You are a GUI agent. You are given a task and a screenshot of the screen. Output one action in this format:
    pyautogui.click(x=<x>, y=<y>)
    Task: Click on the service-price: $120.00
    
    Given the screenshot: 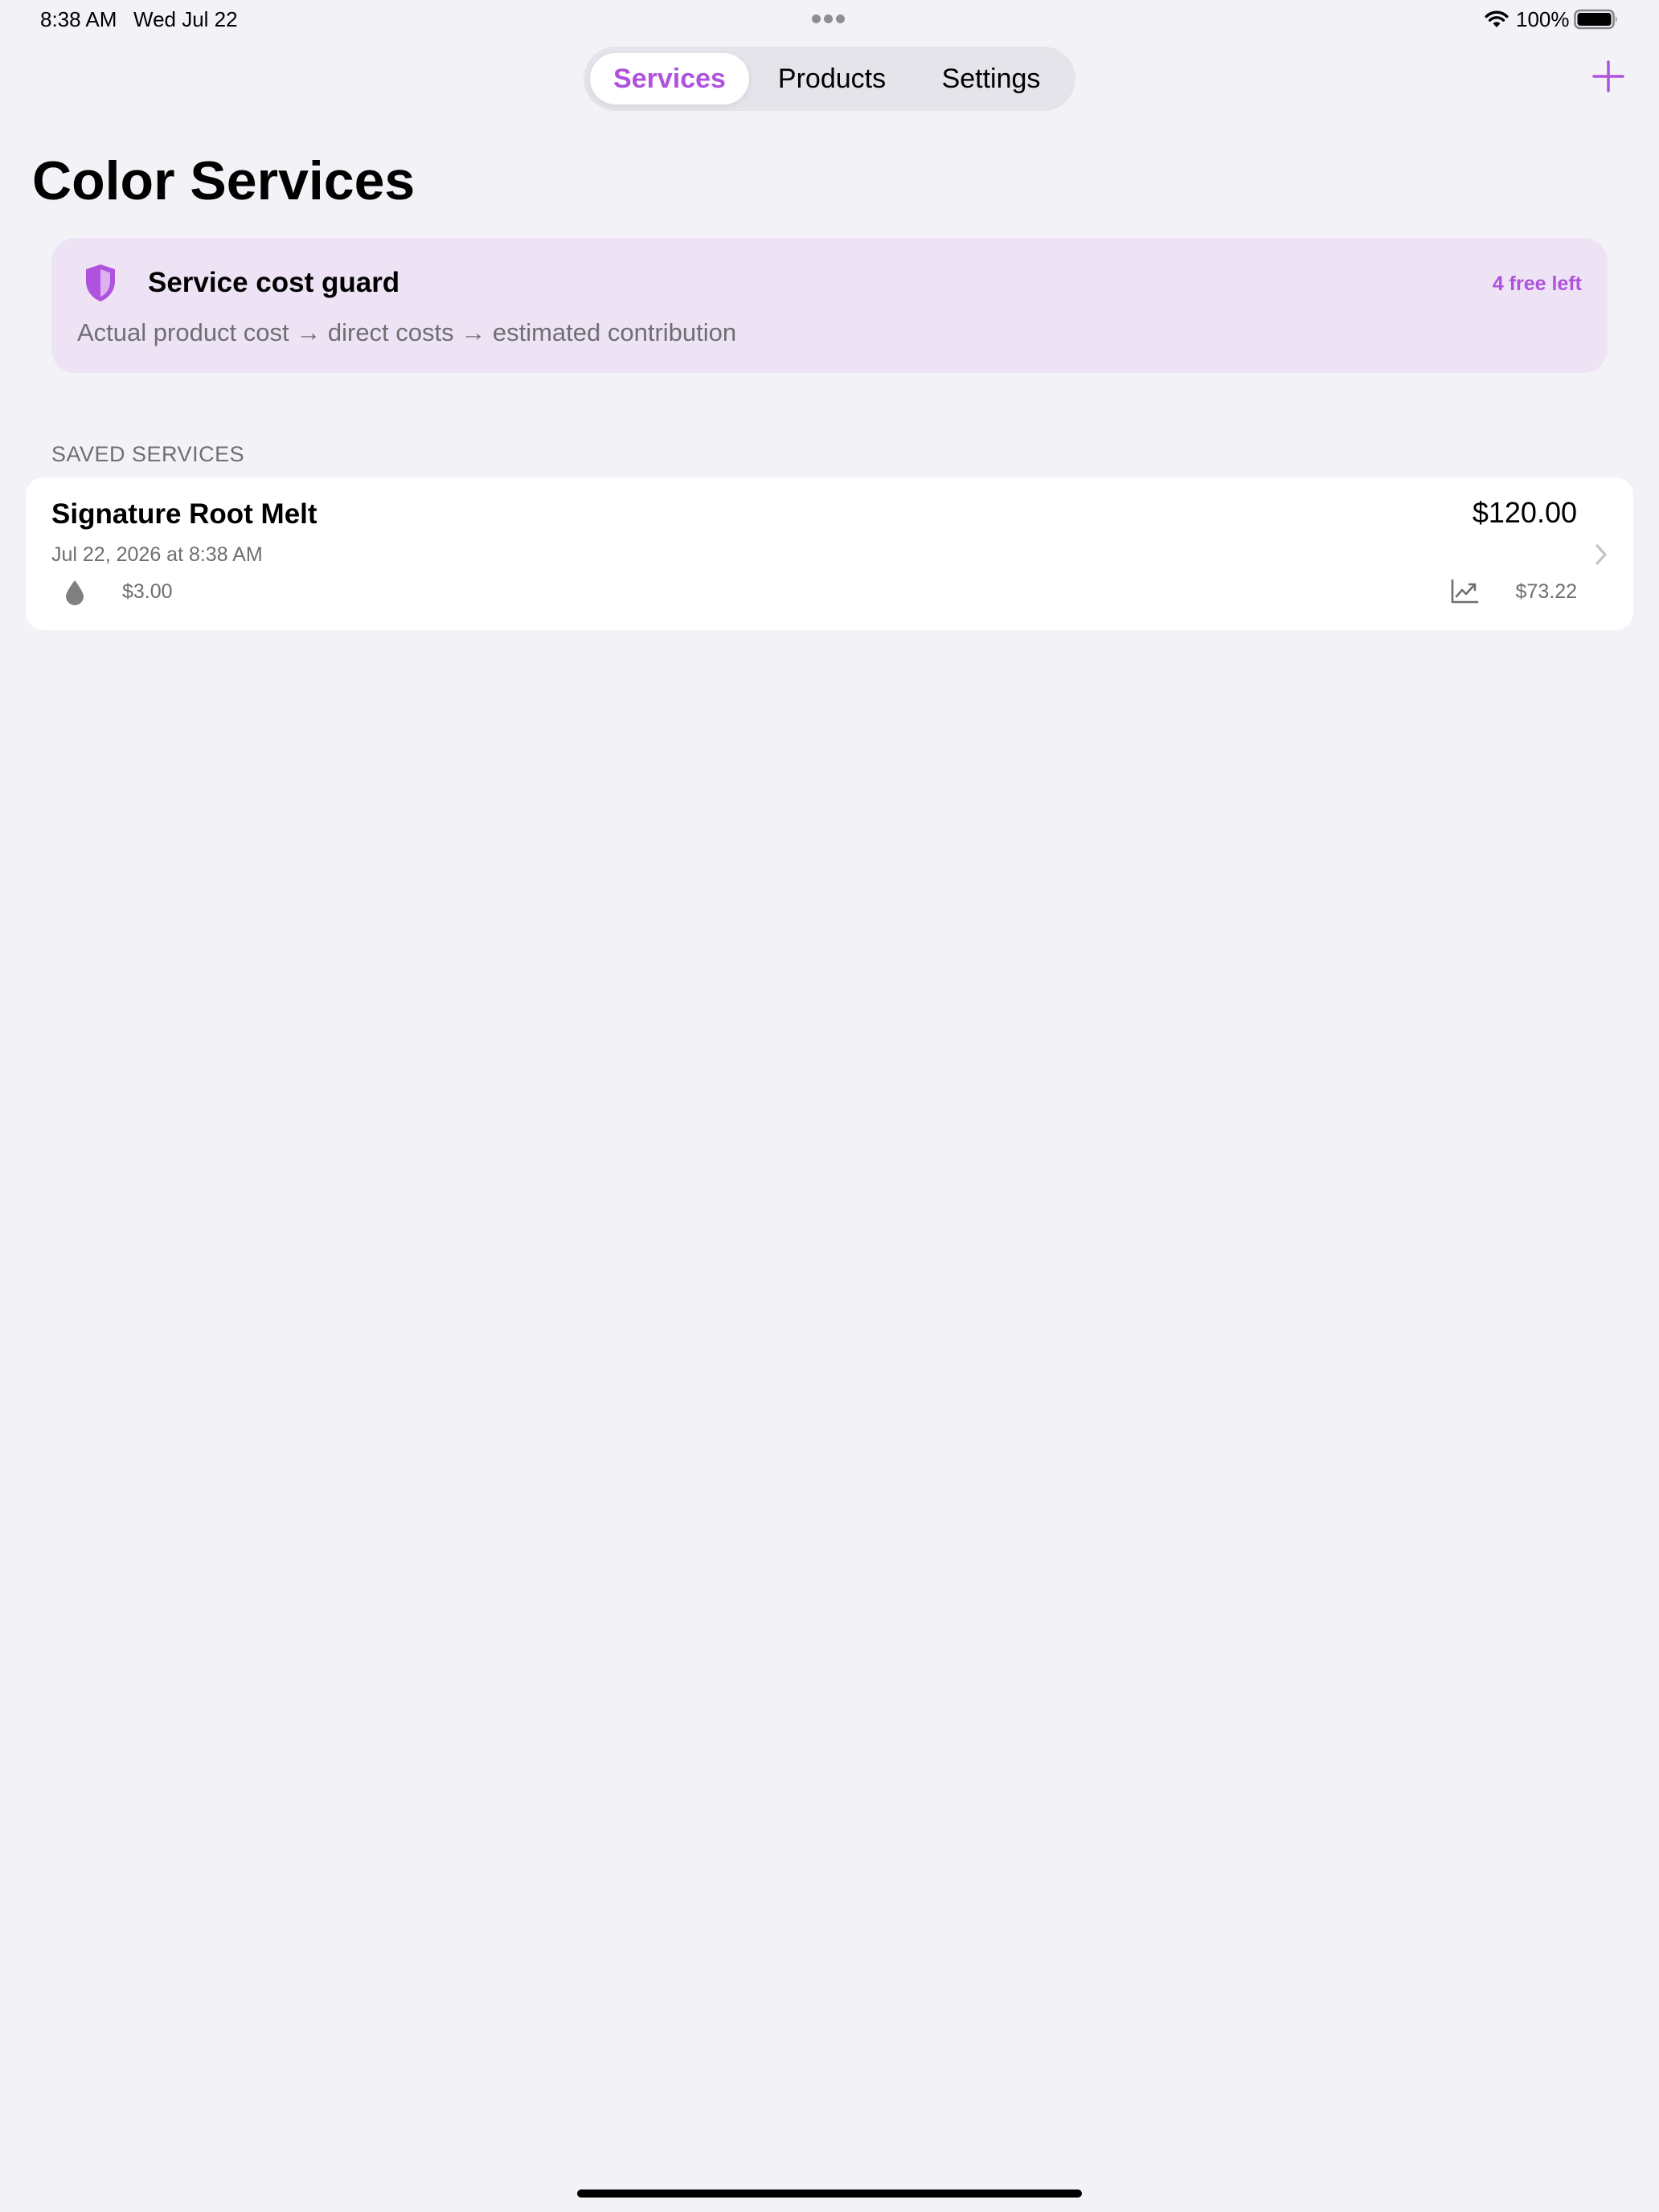 What is the action you would take?
    pyautogui.click(x=1524, y=512)
    